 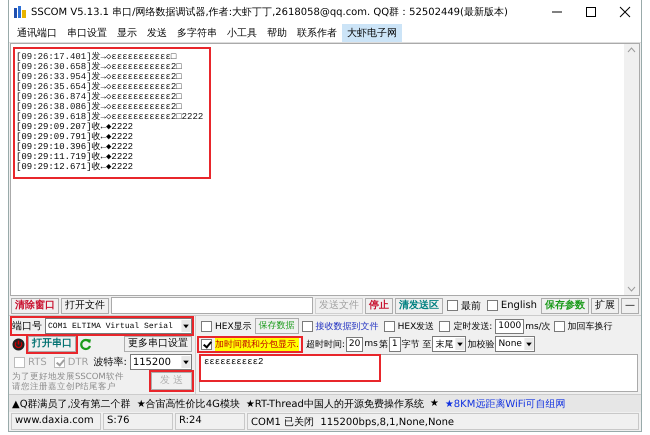 What do you see at coordinates (443, 421) in the screenshot?
I see `status-text: COM1 已关闭 115200bps,8,1,None,None` at bounding box center [443, 421].